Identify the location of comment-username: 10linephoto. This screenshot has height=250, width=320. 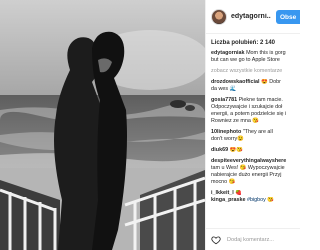
(226, 132).